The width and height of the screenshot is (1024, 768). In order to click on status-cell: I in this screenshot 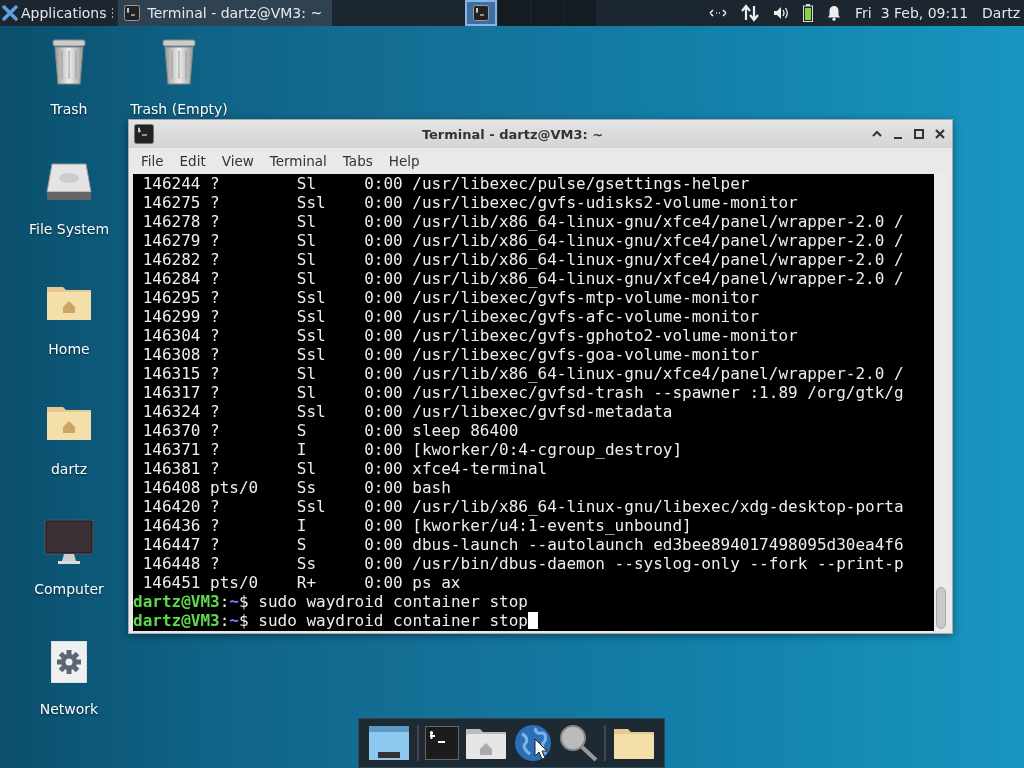, I will do `click(301, 449)`.